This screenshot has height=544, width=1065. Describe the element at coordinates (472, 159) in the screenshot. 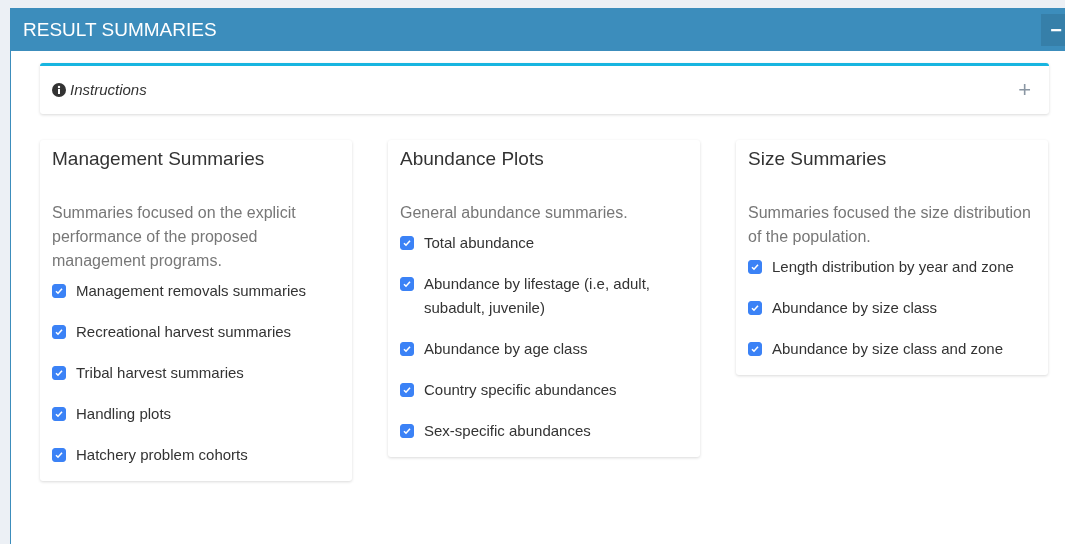

I see `card-title: Abundance Plots` at that location.